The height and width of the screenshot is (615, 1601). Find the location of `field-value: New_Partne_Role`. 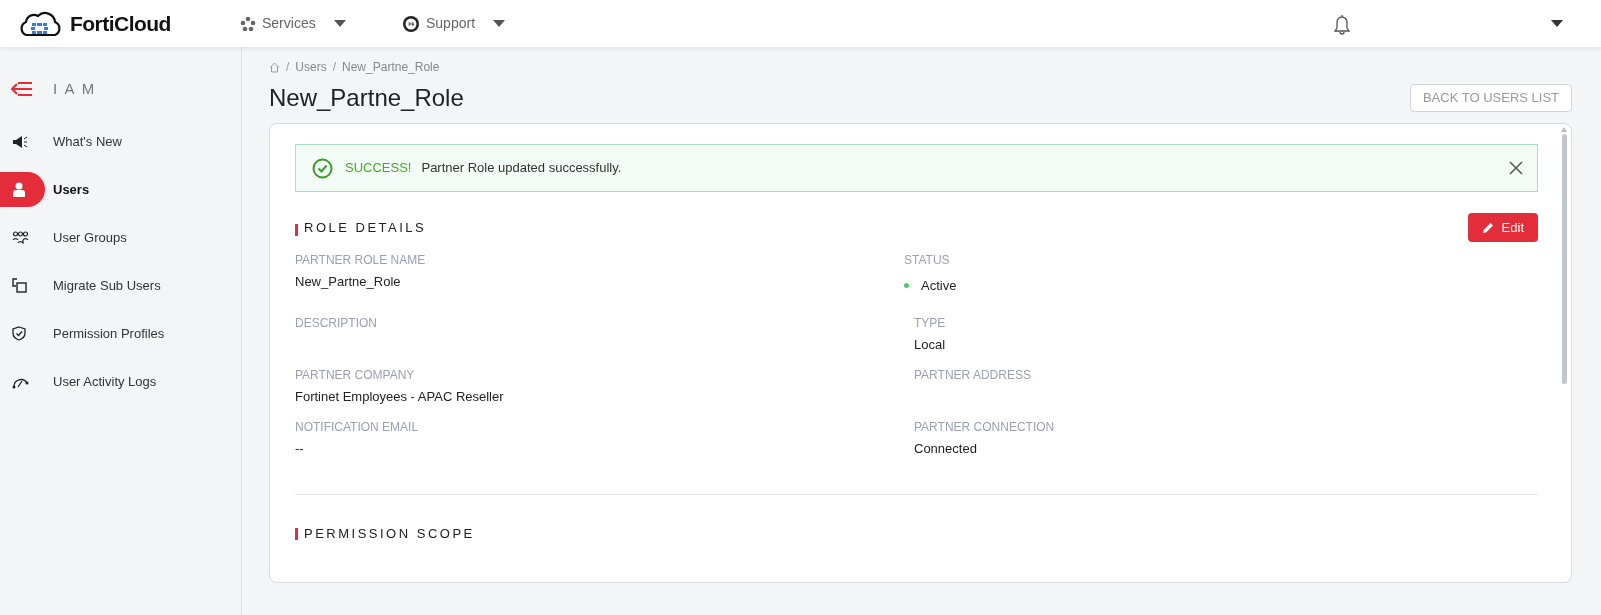

field-value: New_Partne_Role is located at coordinates (348, 282).